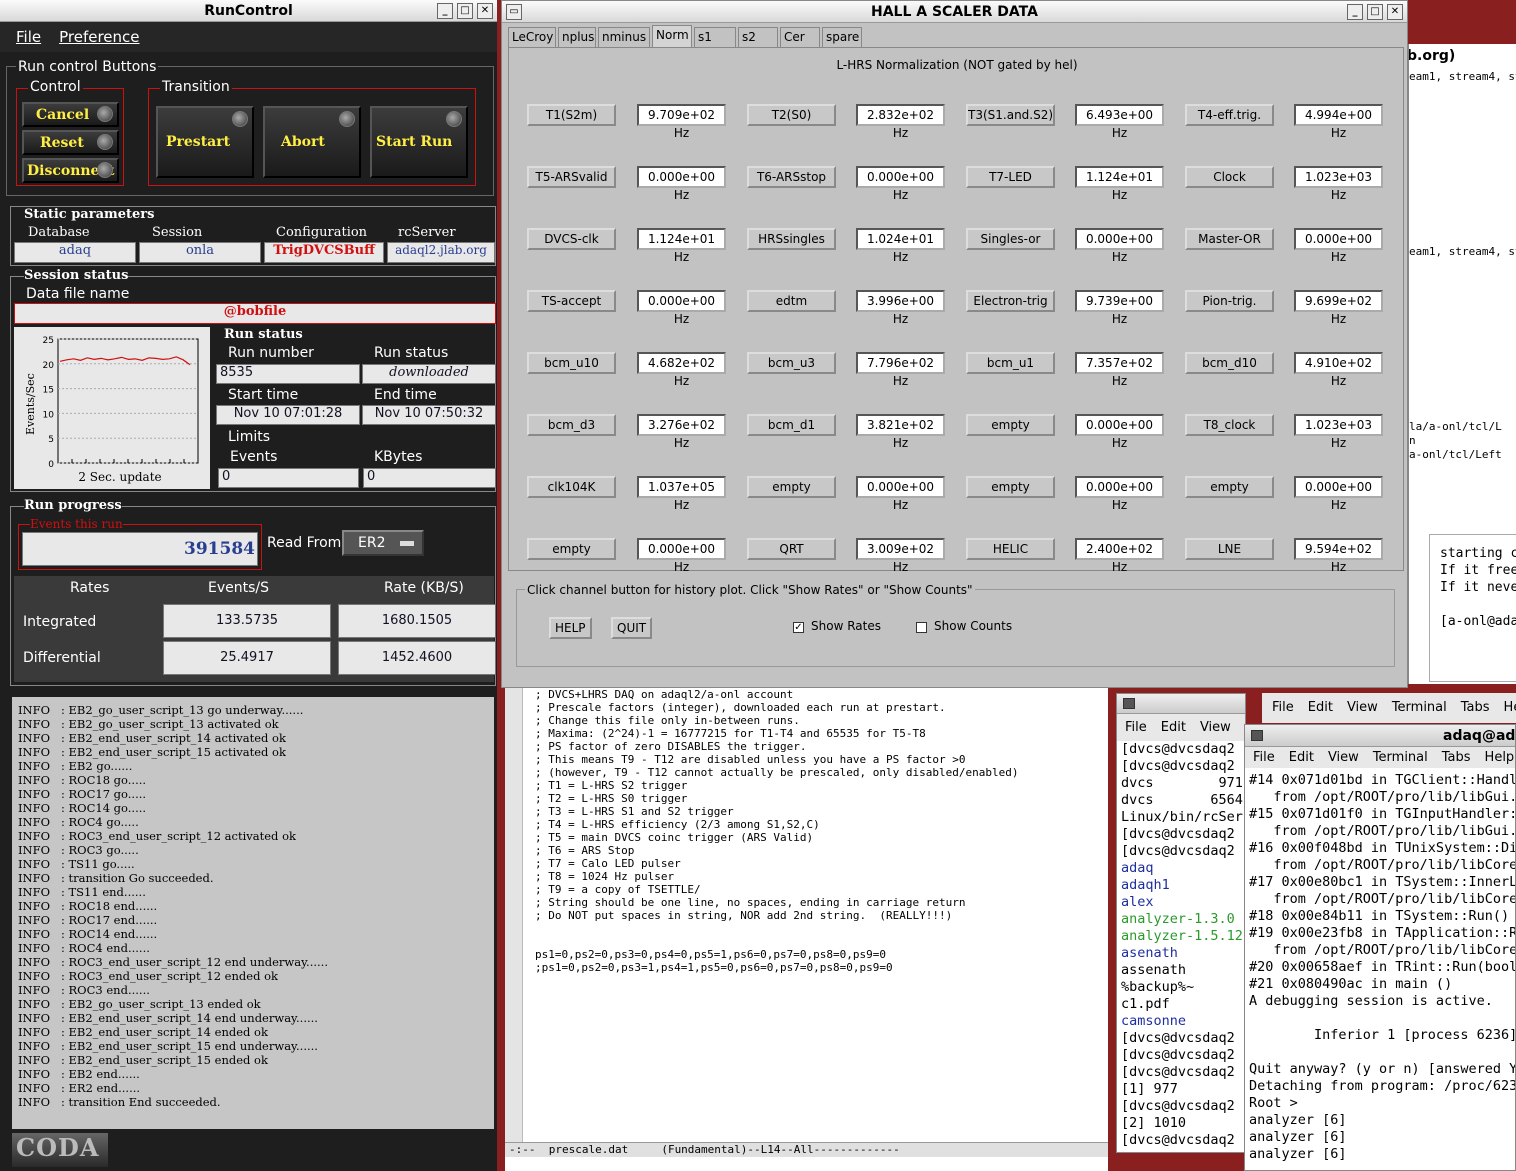  Describe the element at coordinates (842, 37) in the screenshot. I see `tab-spare: spare` at that location.